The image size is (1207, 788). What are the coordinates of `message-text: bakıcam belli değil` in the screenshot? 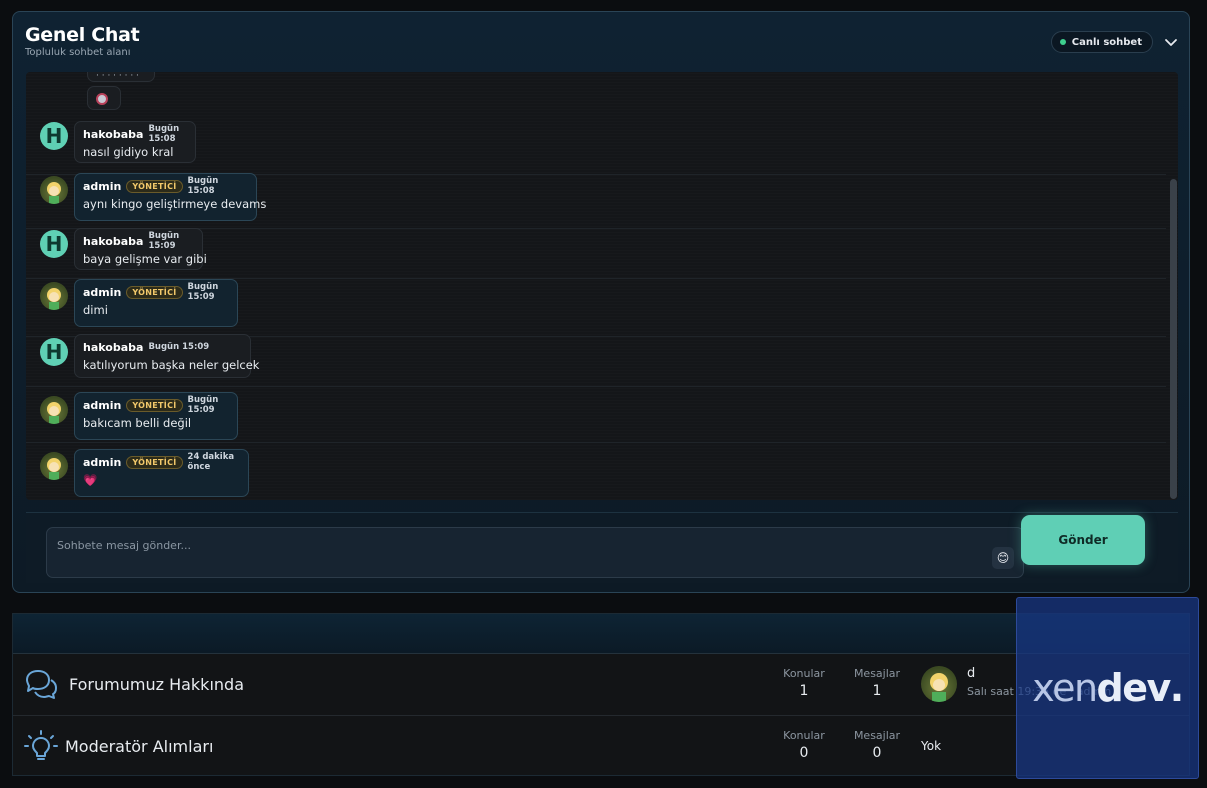 It's located at (137, 423).